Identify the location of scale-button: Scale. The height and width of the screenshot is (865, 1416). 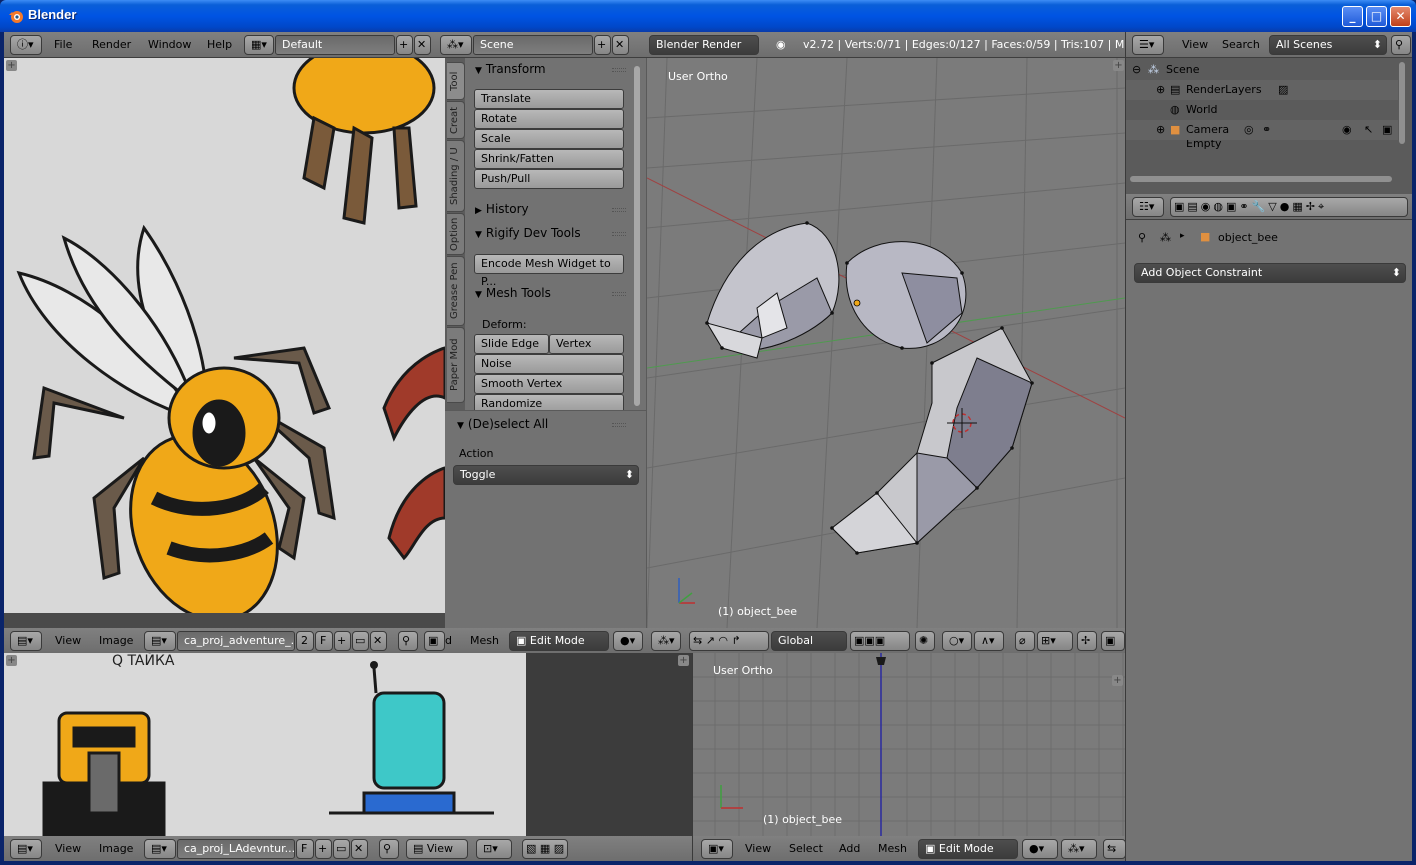
(549, 139).